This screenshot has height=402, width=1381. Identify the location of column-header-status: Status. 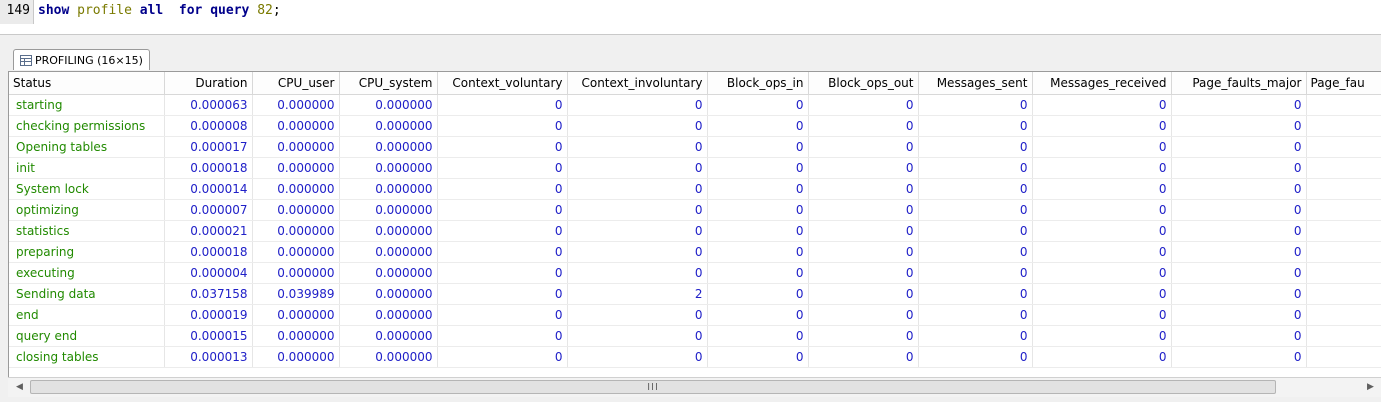
(87, 83).